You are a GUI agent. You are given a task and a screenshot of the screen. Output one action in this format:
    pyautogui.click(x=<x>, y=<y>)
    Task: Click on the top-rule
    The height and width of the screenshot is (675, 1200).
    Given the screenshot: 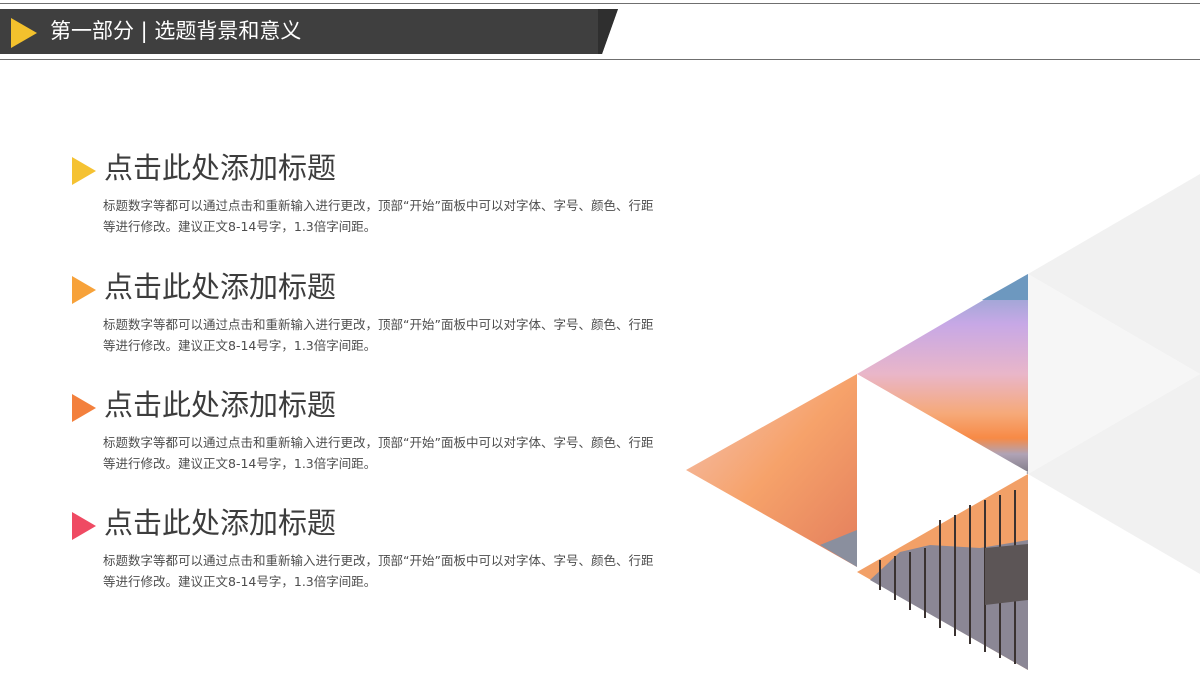 What is the action you would take?
    pyautogui.click(x=600, y=3)
    